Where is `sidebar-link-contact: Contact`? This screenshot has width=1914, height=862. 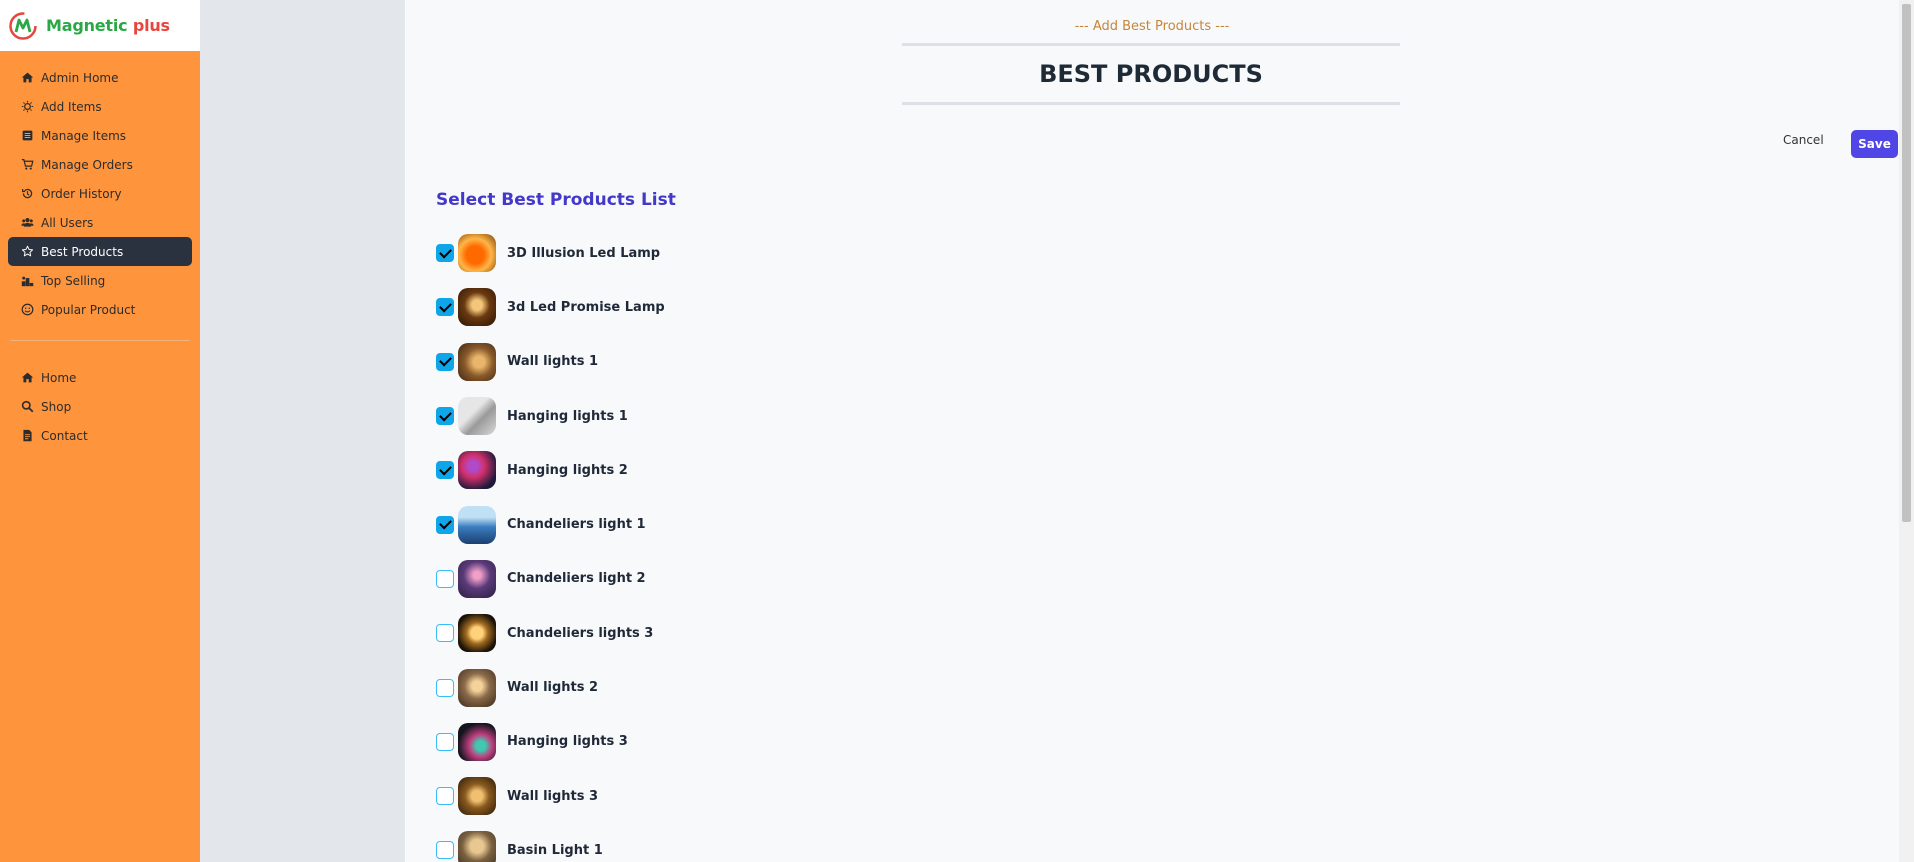
sidebar-link-contact: Contact is located at coordinates (100, 435).